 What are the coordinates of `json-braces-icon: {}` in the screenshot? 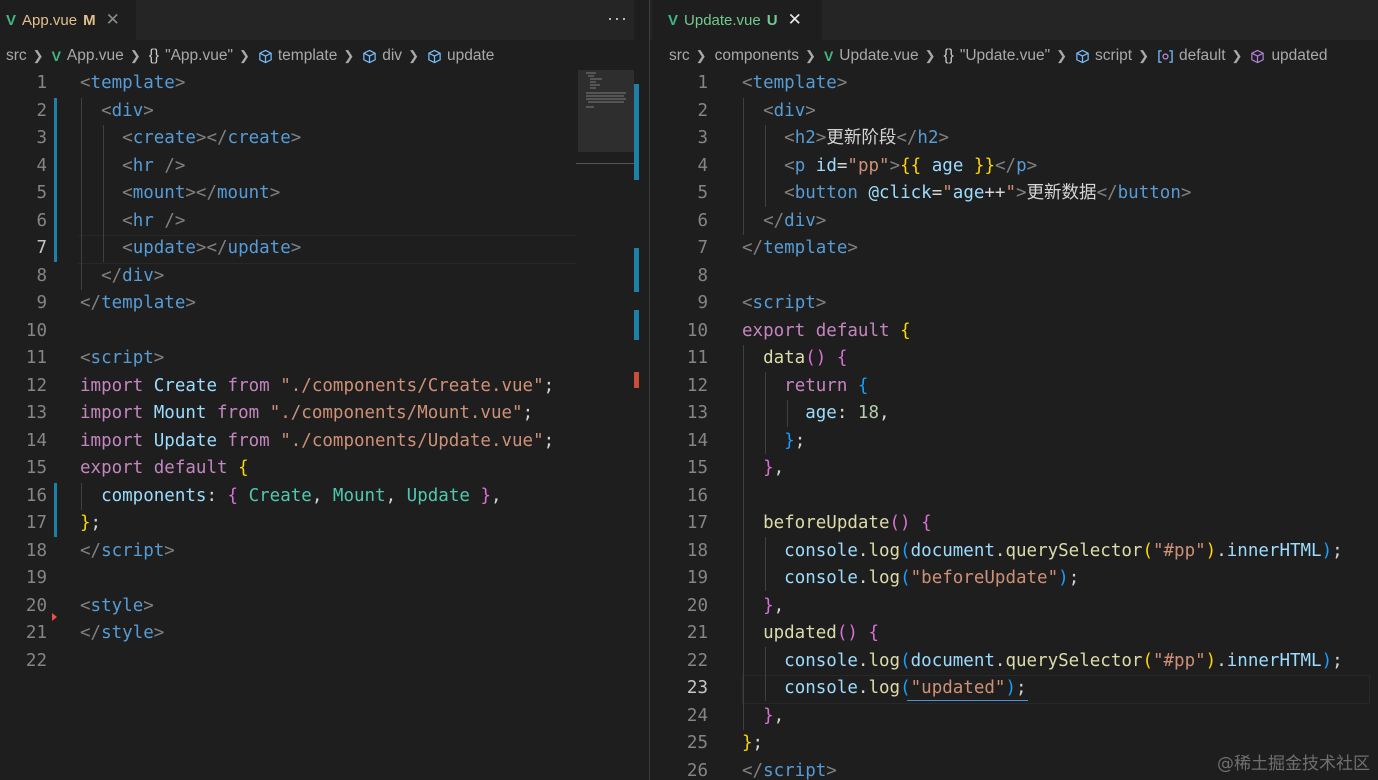 It's located at (948, 55).